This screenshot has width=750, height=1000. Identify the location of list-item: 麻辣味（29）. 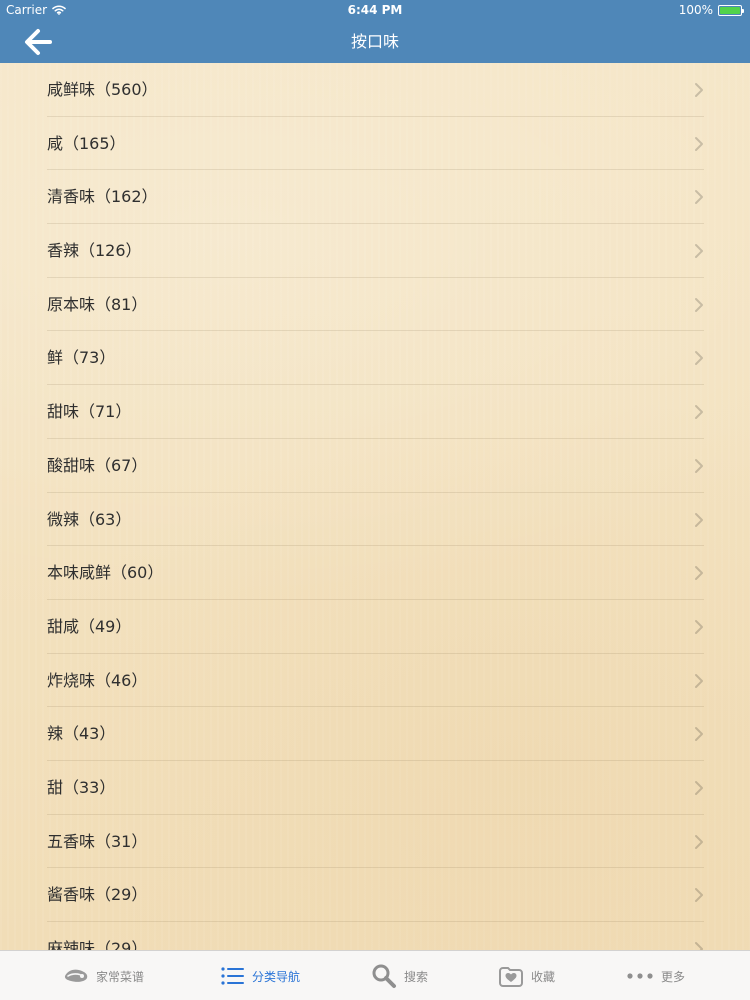
(375, 936).